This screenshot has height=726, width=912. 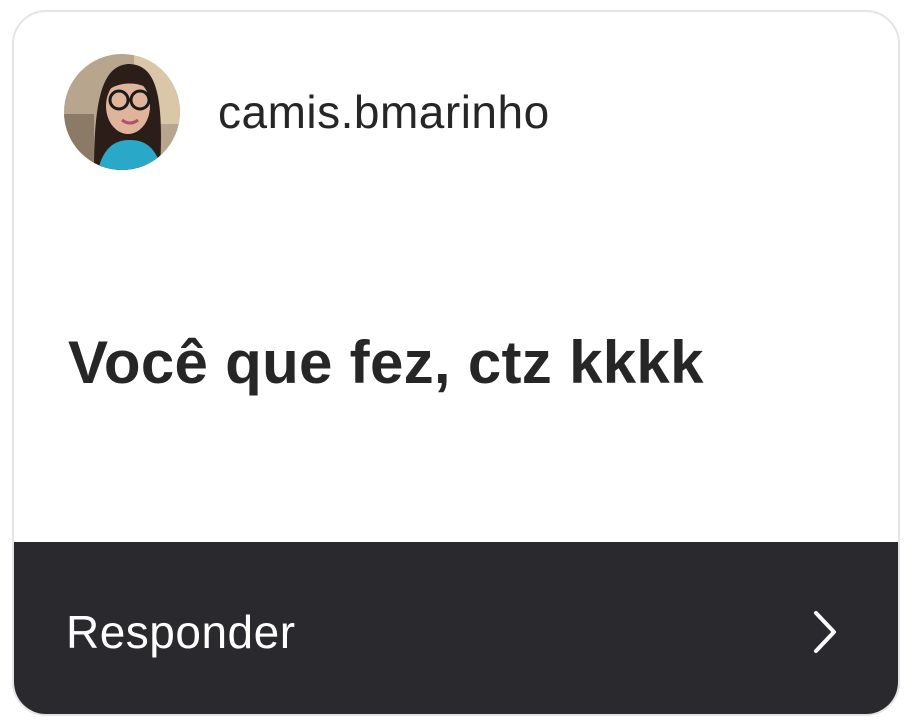 I want to click on avatar, so click(x=122, y=112).